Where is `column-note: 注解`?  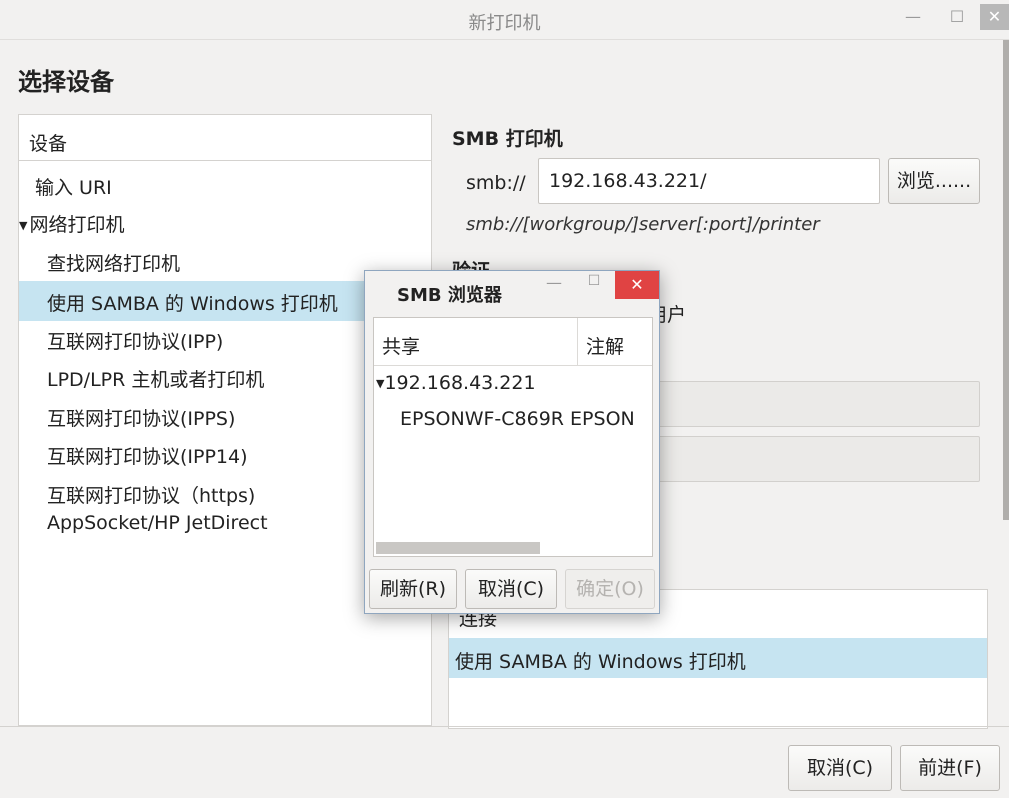
column-note: 注解 is located at coordinates (605, 345).